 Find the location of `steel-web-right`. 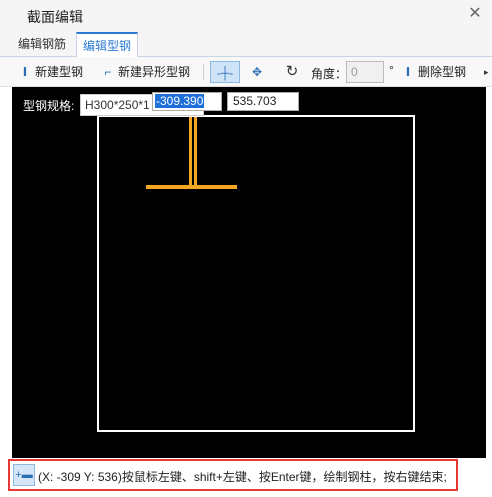

steel-web-right is located at coordinates (195, 151).